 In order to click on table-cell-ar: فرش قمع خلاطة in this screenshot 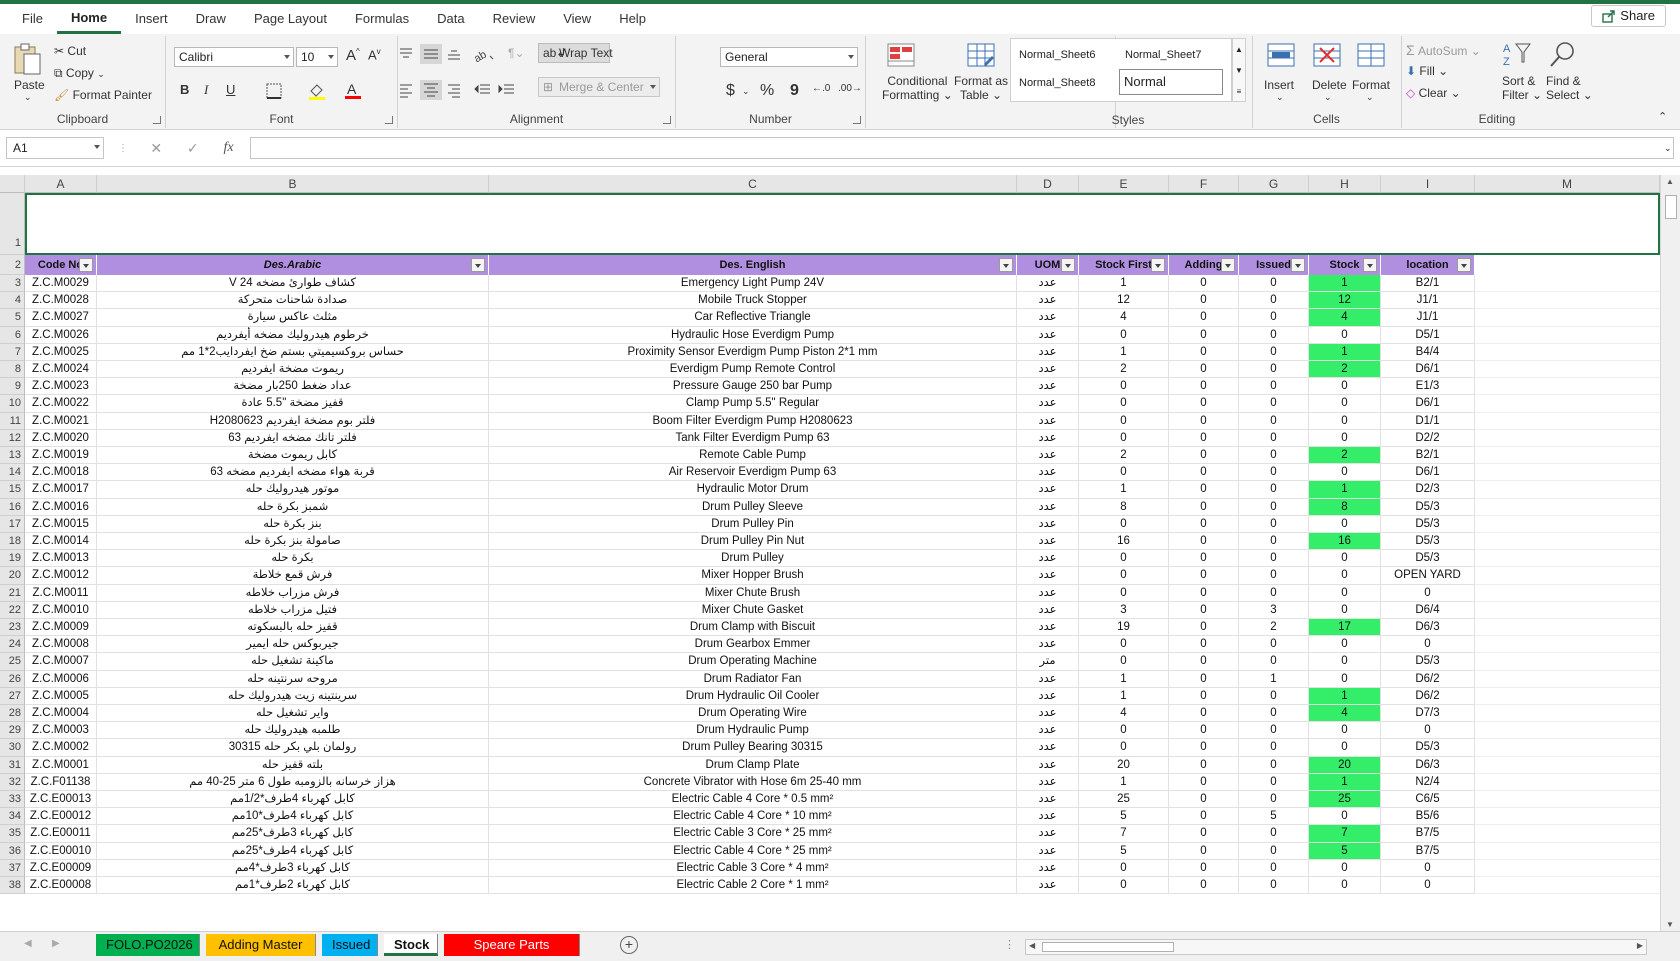, I will do `click(293, 576)`.